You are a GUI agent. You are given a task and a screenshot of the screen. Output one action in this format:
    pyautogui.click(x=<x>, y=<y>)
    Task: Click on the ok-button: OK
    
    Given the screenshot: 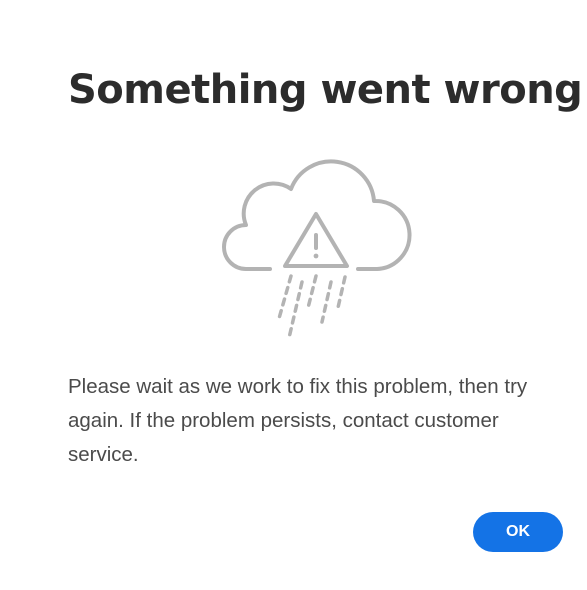 What is the action you would take?
    pyautogui.click(x=518, y=532)
    